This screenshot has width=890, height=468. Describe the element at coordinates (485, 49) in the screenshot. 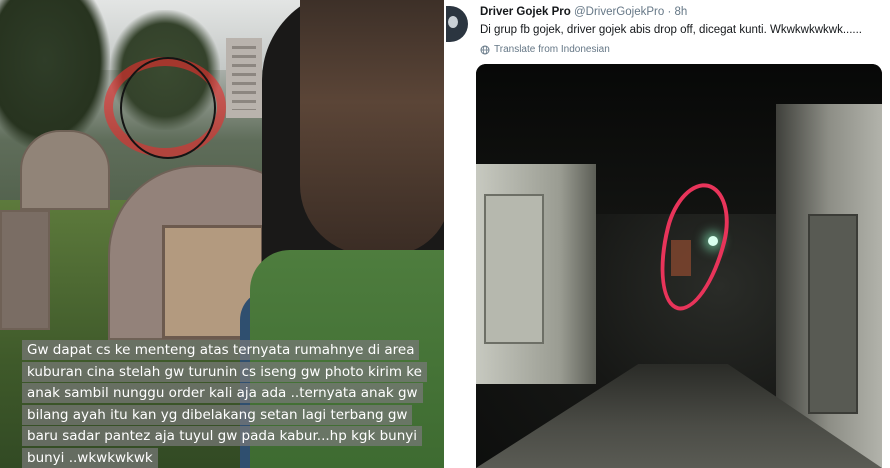

I see `globe-icon` at that location.